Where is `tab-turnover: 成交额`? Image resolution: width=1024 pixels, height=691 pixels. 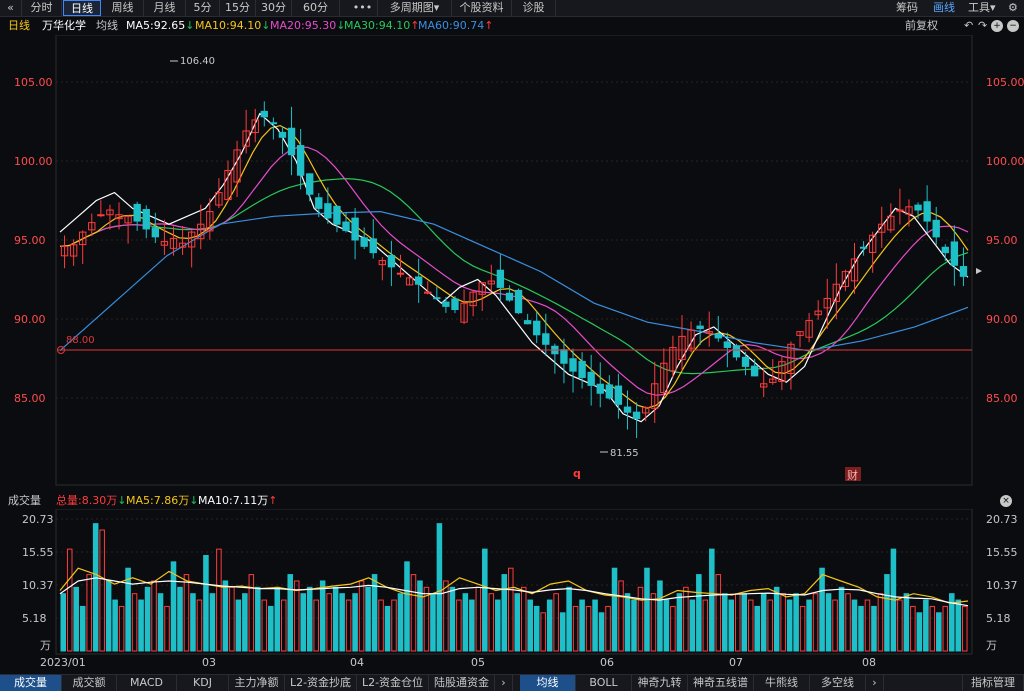 tab-turnover: 成交额 is located at coordinates (89, 683).